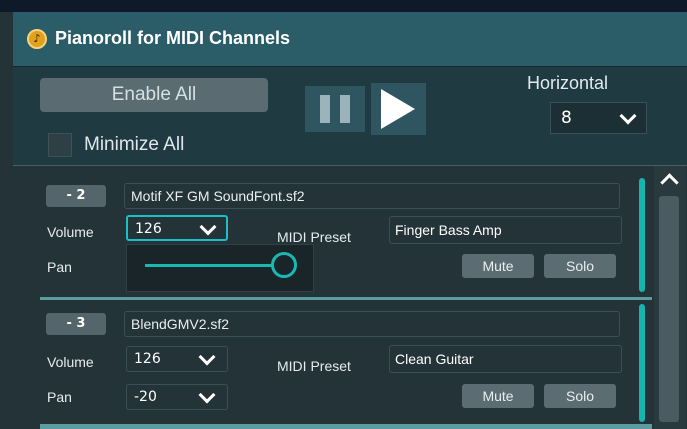  I want to click on top-strip, so click(343, 6).